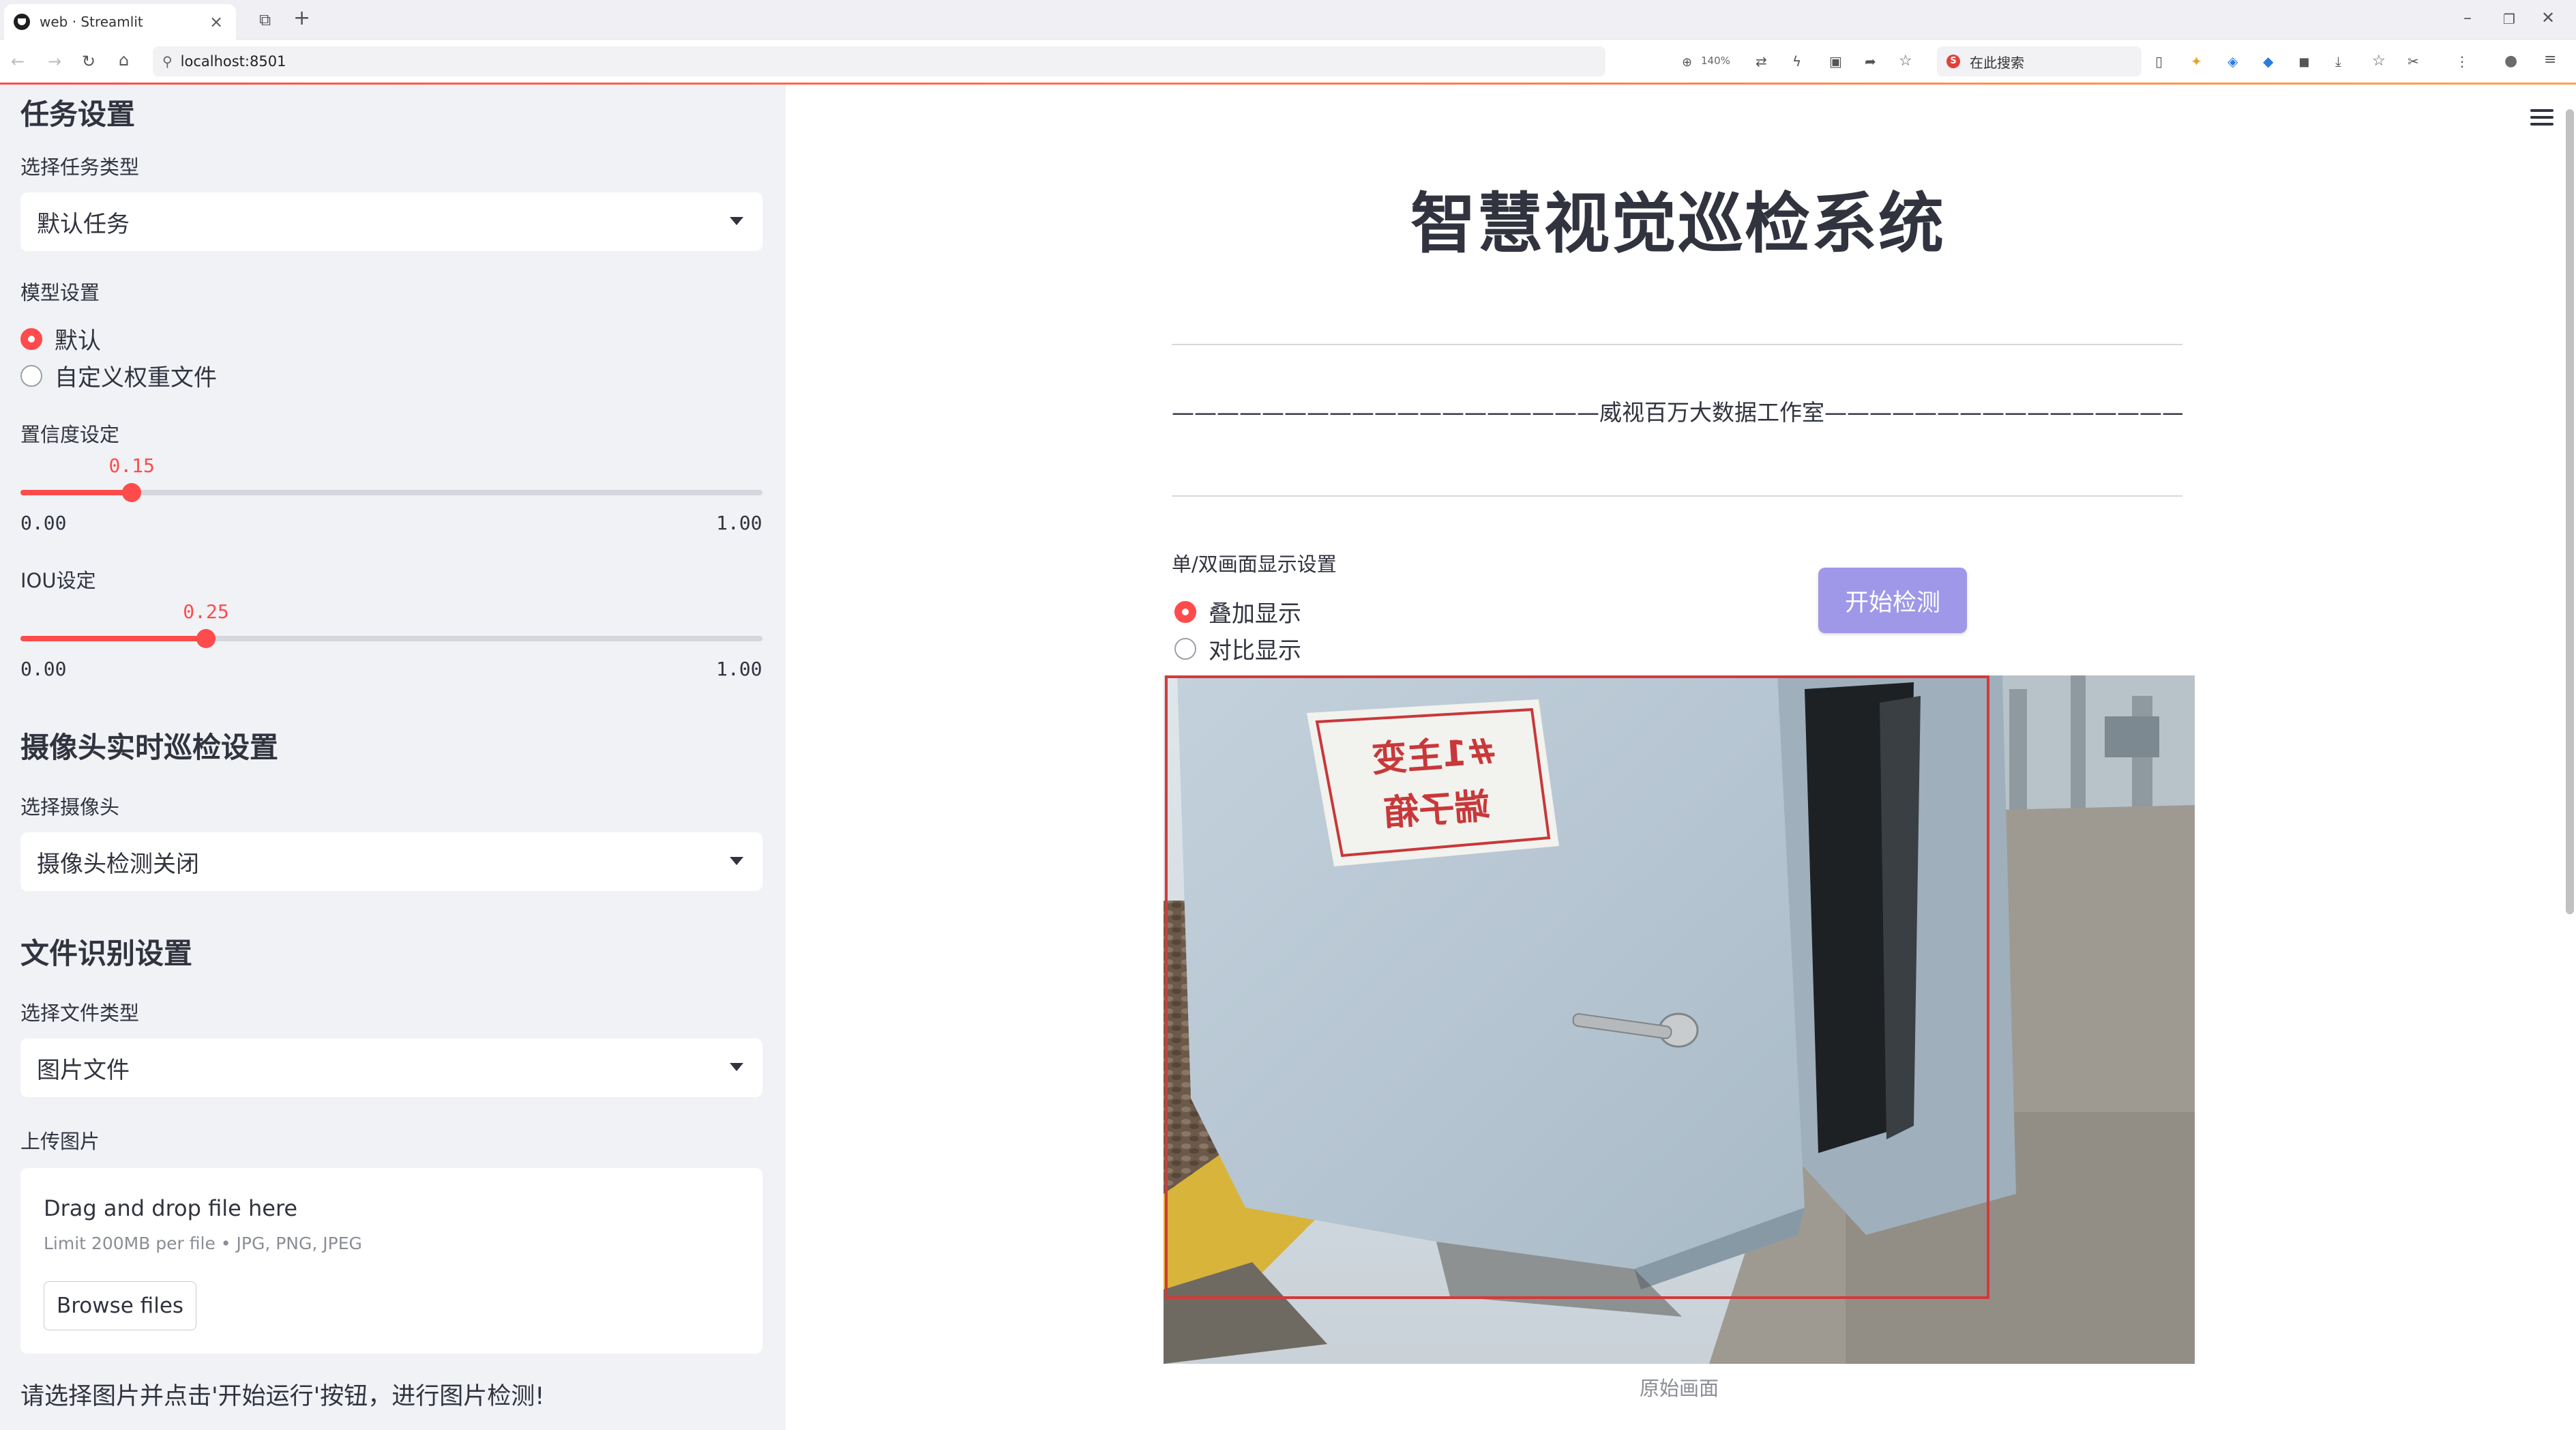 The height and width of the screenshot is (1430, 2576). What do you see at coordinates (265, 20) in the screenshot?
I see `tab-list-icon: ⧉` at bounding box center [265, 20].